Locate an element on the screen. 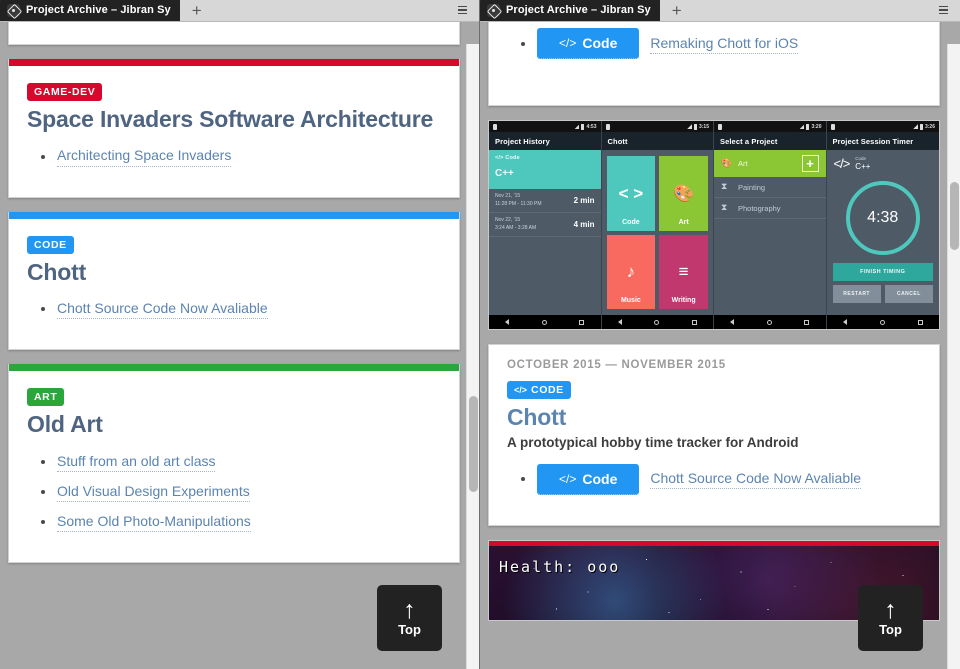 This screenshot has height=669, width=960. android-nav-bar is located at coordinates (545, 322).